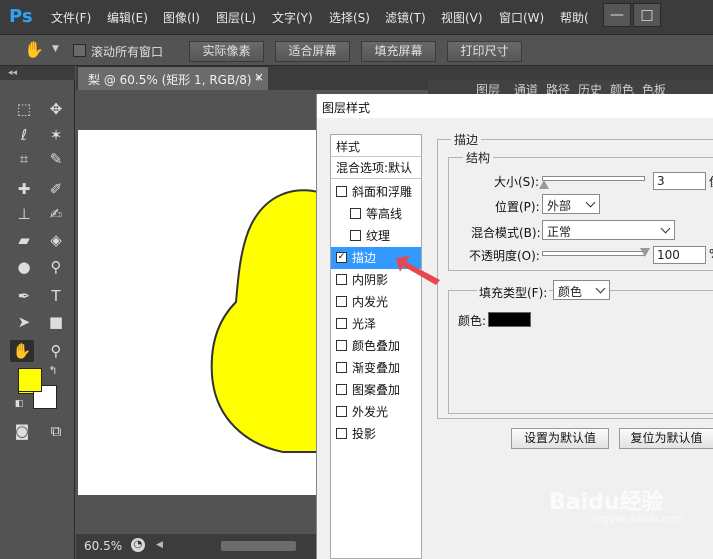  Describe the element at coordinates (236, 17) in the screenshot. I see `menu-layer: 图层(L)` at that location.